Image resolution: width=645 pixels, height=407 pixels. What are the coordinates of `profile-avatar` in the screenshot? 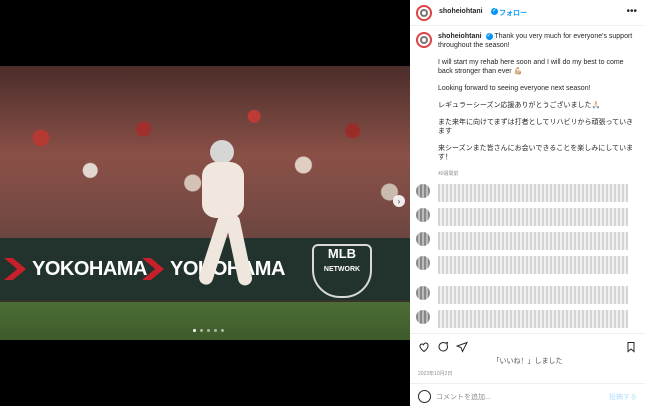 It's located at (424, 13).